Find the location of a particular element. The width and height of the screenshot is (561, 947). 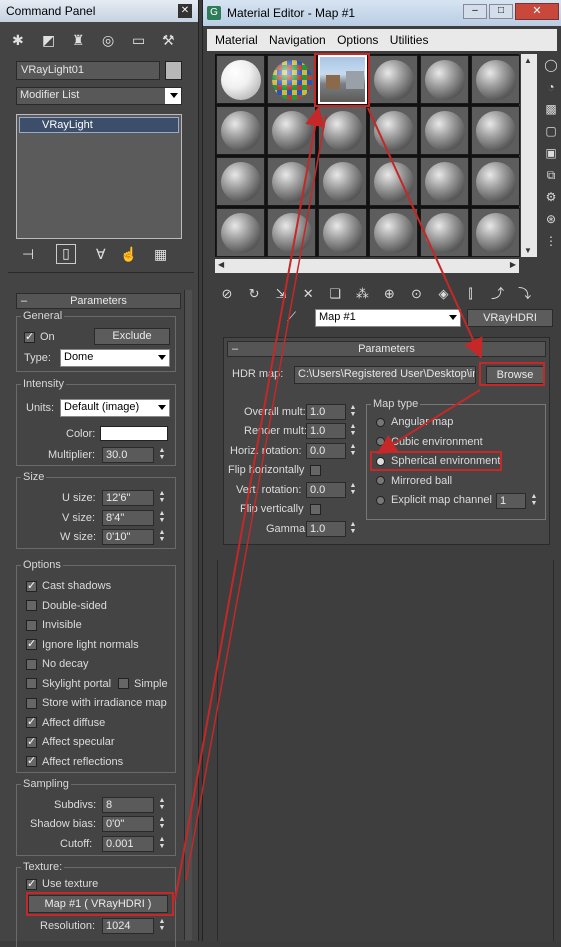

arrow-browse-to-spherical is located at coordinates (428, 422).